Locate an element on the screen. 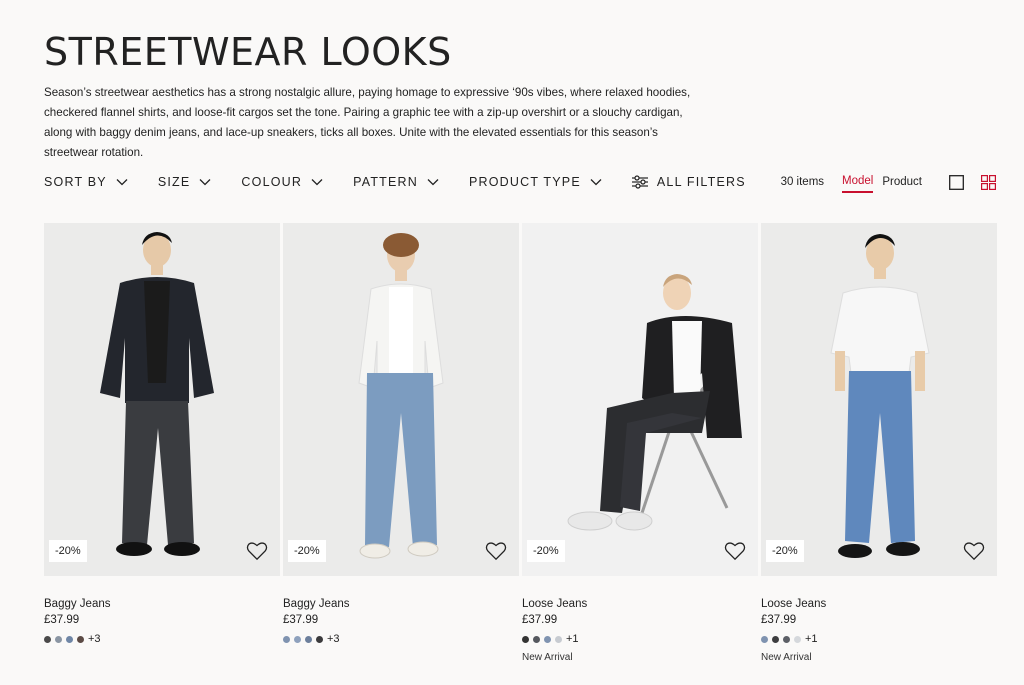 This screenshot has width=1024, height=685. colour-dropdown: COLOUR is located at coordinates (282, 182).